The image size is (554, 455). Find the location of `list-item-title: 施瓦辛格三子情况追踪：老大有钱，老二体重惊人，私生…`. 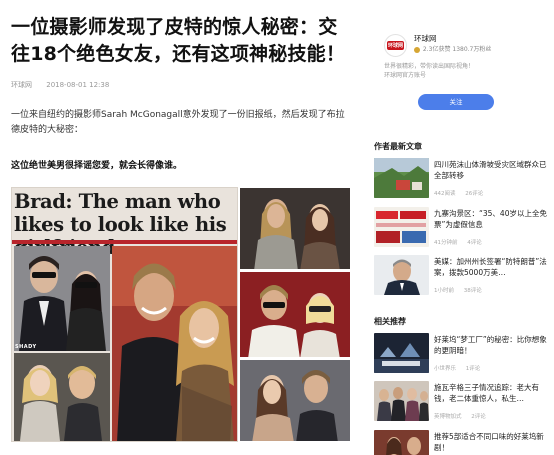

list-item-title: 施瓦辛格三子情况追踪：老大有钱，老二体重惊人，私生… is located at coordinates (486, 393).